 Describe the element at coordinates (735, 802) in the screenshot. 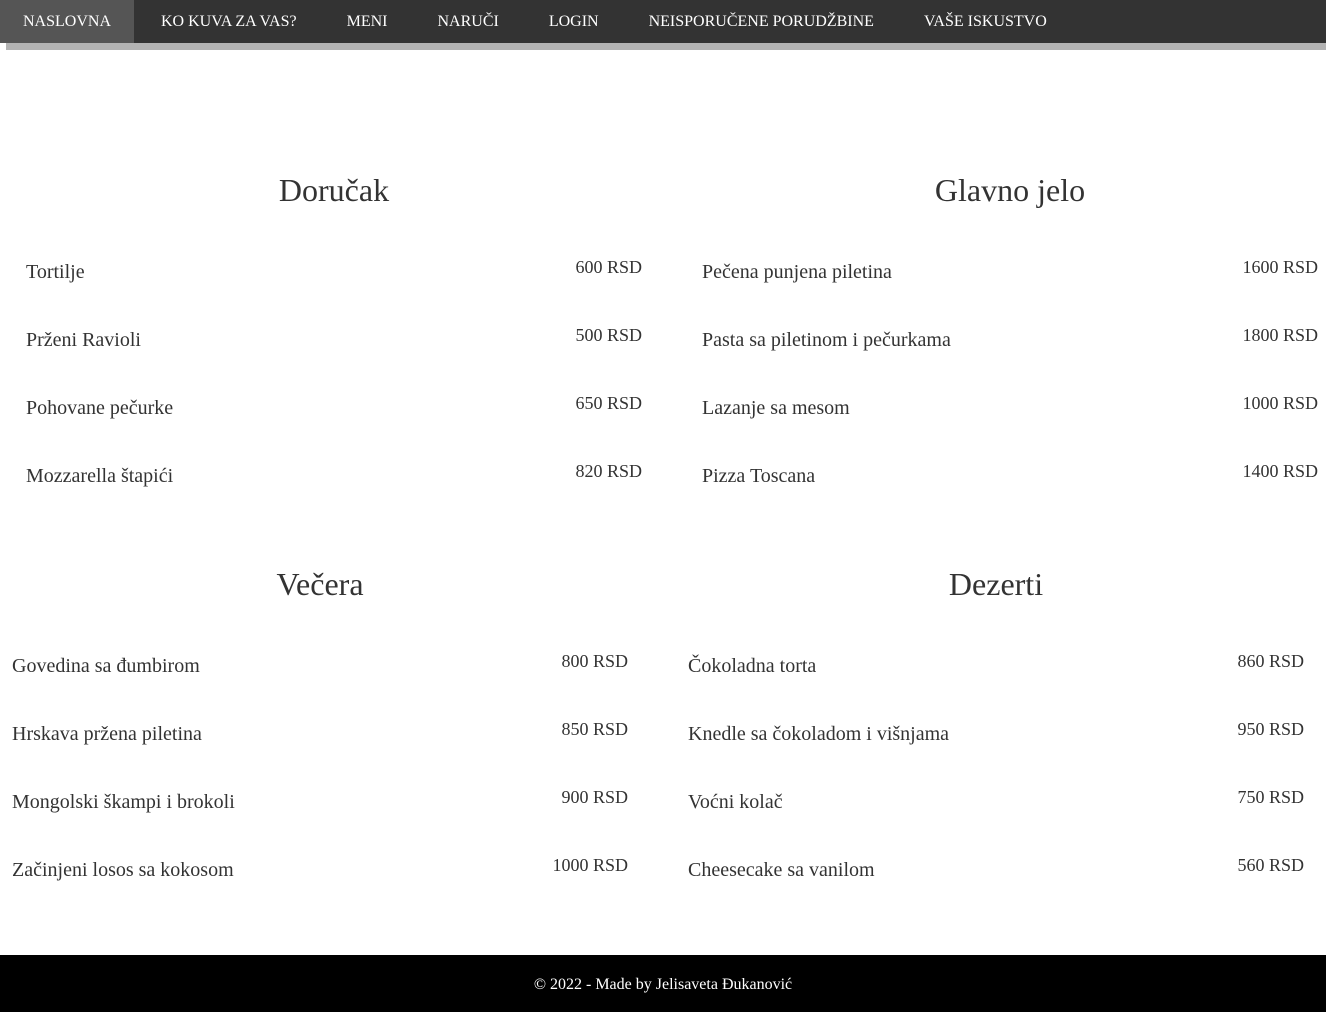

I see `menu-item-name: Voćni kolač` at that location.